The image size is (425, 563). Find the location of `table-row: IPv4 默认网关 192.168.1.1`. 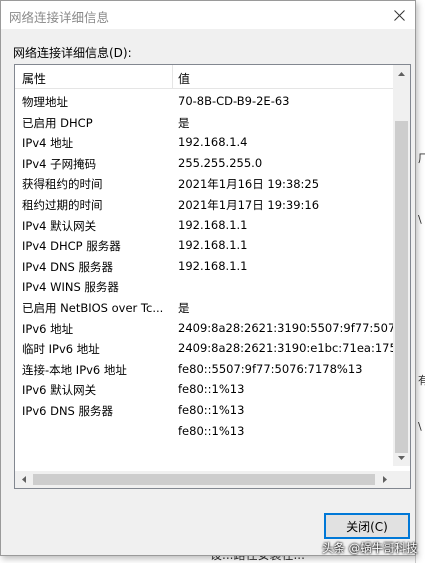

table-row: IPv4 默认网关 192.168.1.1 is located at coordinates (204, 225).